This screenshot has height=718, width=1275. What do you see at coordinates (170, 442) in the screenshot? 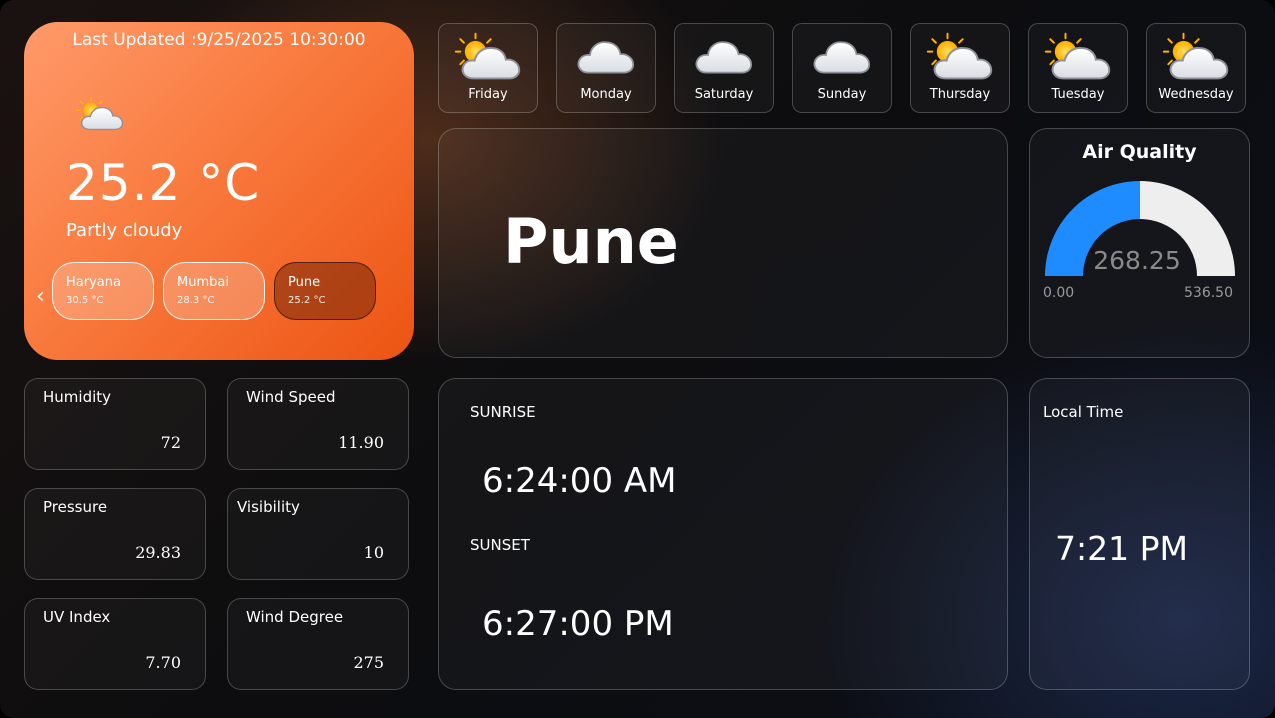
I see `stat-value: 72` at bounding box center [170, 442].